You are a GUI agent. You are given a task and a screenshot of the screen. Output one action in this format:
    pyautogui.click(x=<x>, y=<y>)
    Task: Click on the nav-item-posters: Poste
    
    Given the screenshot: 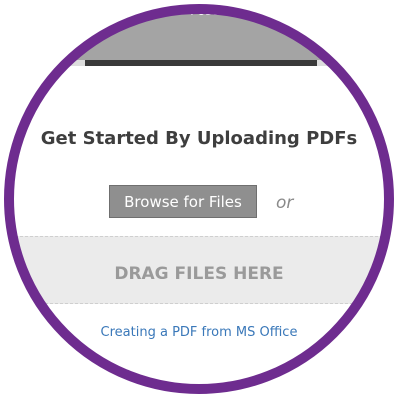 What is the action you would take?
    pyautogui.click(x=207, y=11)
    